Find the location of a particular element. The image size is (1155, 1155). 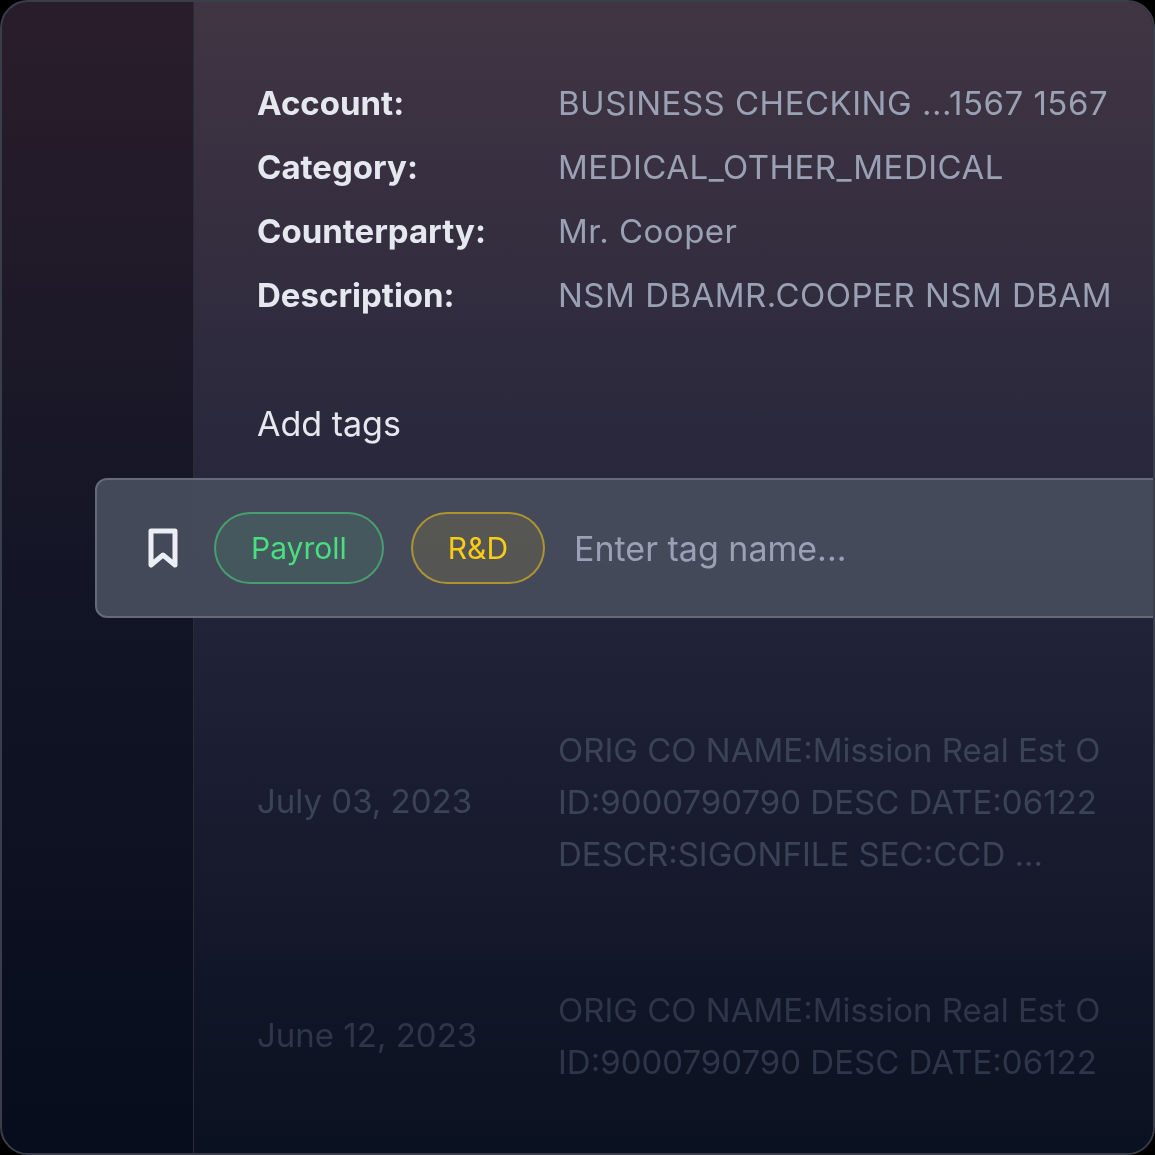

field-label: Category: is located at coordinates (338, 168).